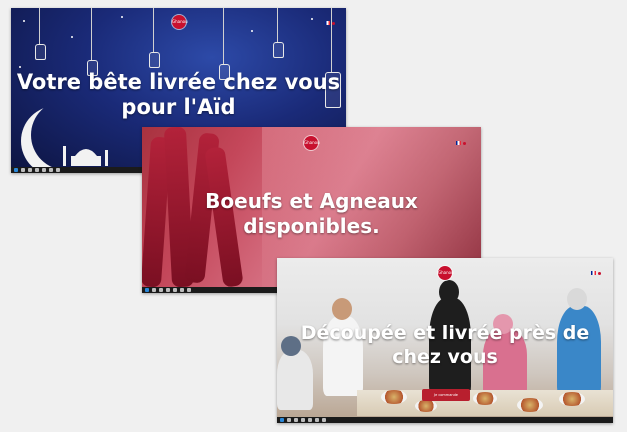 The height and width of the screenshot is (432, 627). What do you see at coordinates (85, 156) in the screenshot?
I see `mosque-icon` at bounding box center [85, 156].